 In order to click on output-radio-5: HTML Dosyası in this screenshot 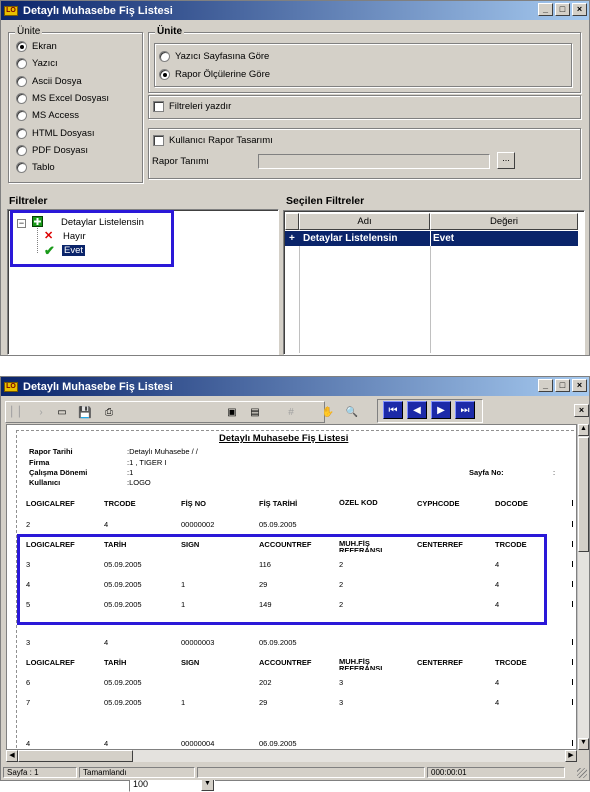, I will do `click(55, 133)`.